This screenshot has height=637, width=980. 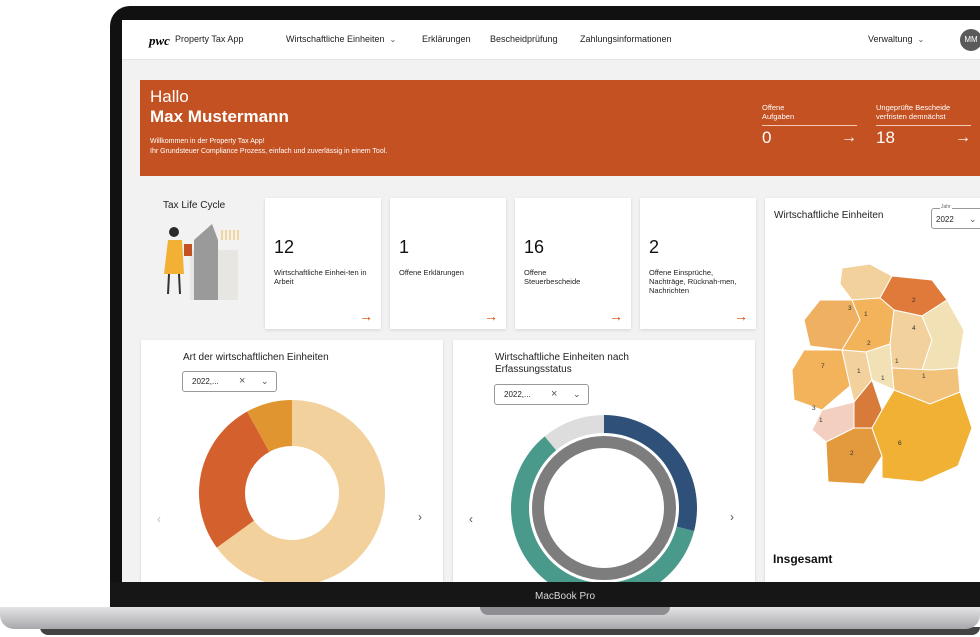 What do you see at coordinates (913, 107) in the screenshot?
I see `kpi-label-line-1: Ungeprüfte Bescheide` at bounding box center [913, 107].